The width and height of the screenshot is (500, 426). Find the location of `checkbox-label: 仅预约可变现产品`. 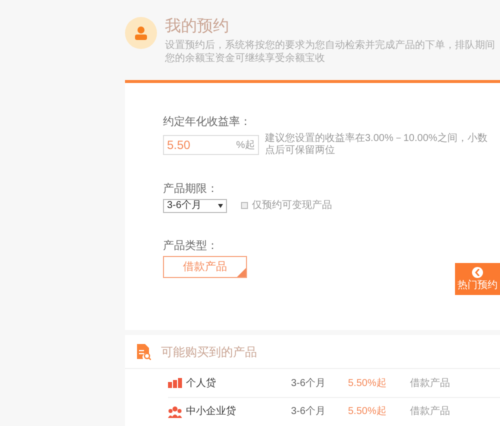

checkbox-label: 仅预约可变现产品 is located at coordinates (292, 205).